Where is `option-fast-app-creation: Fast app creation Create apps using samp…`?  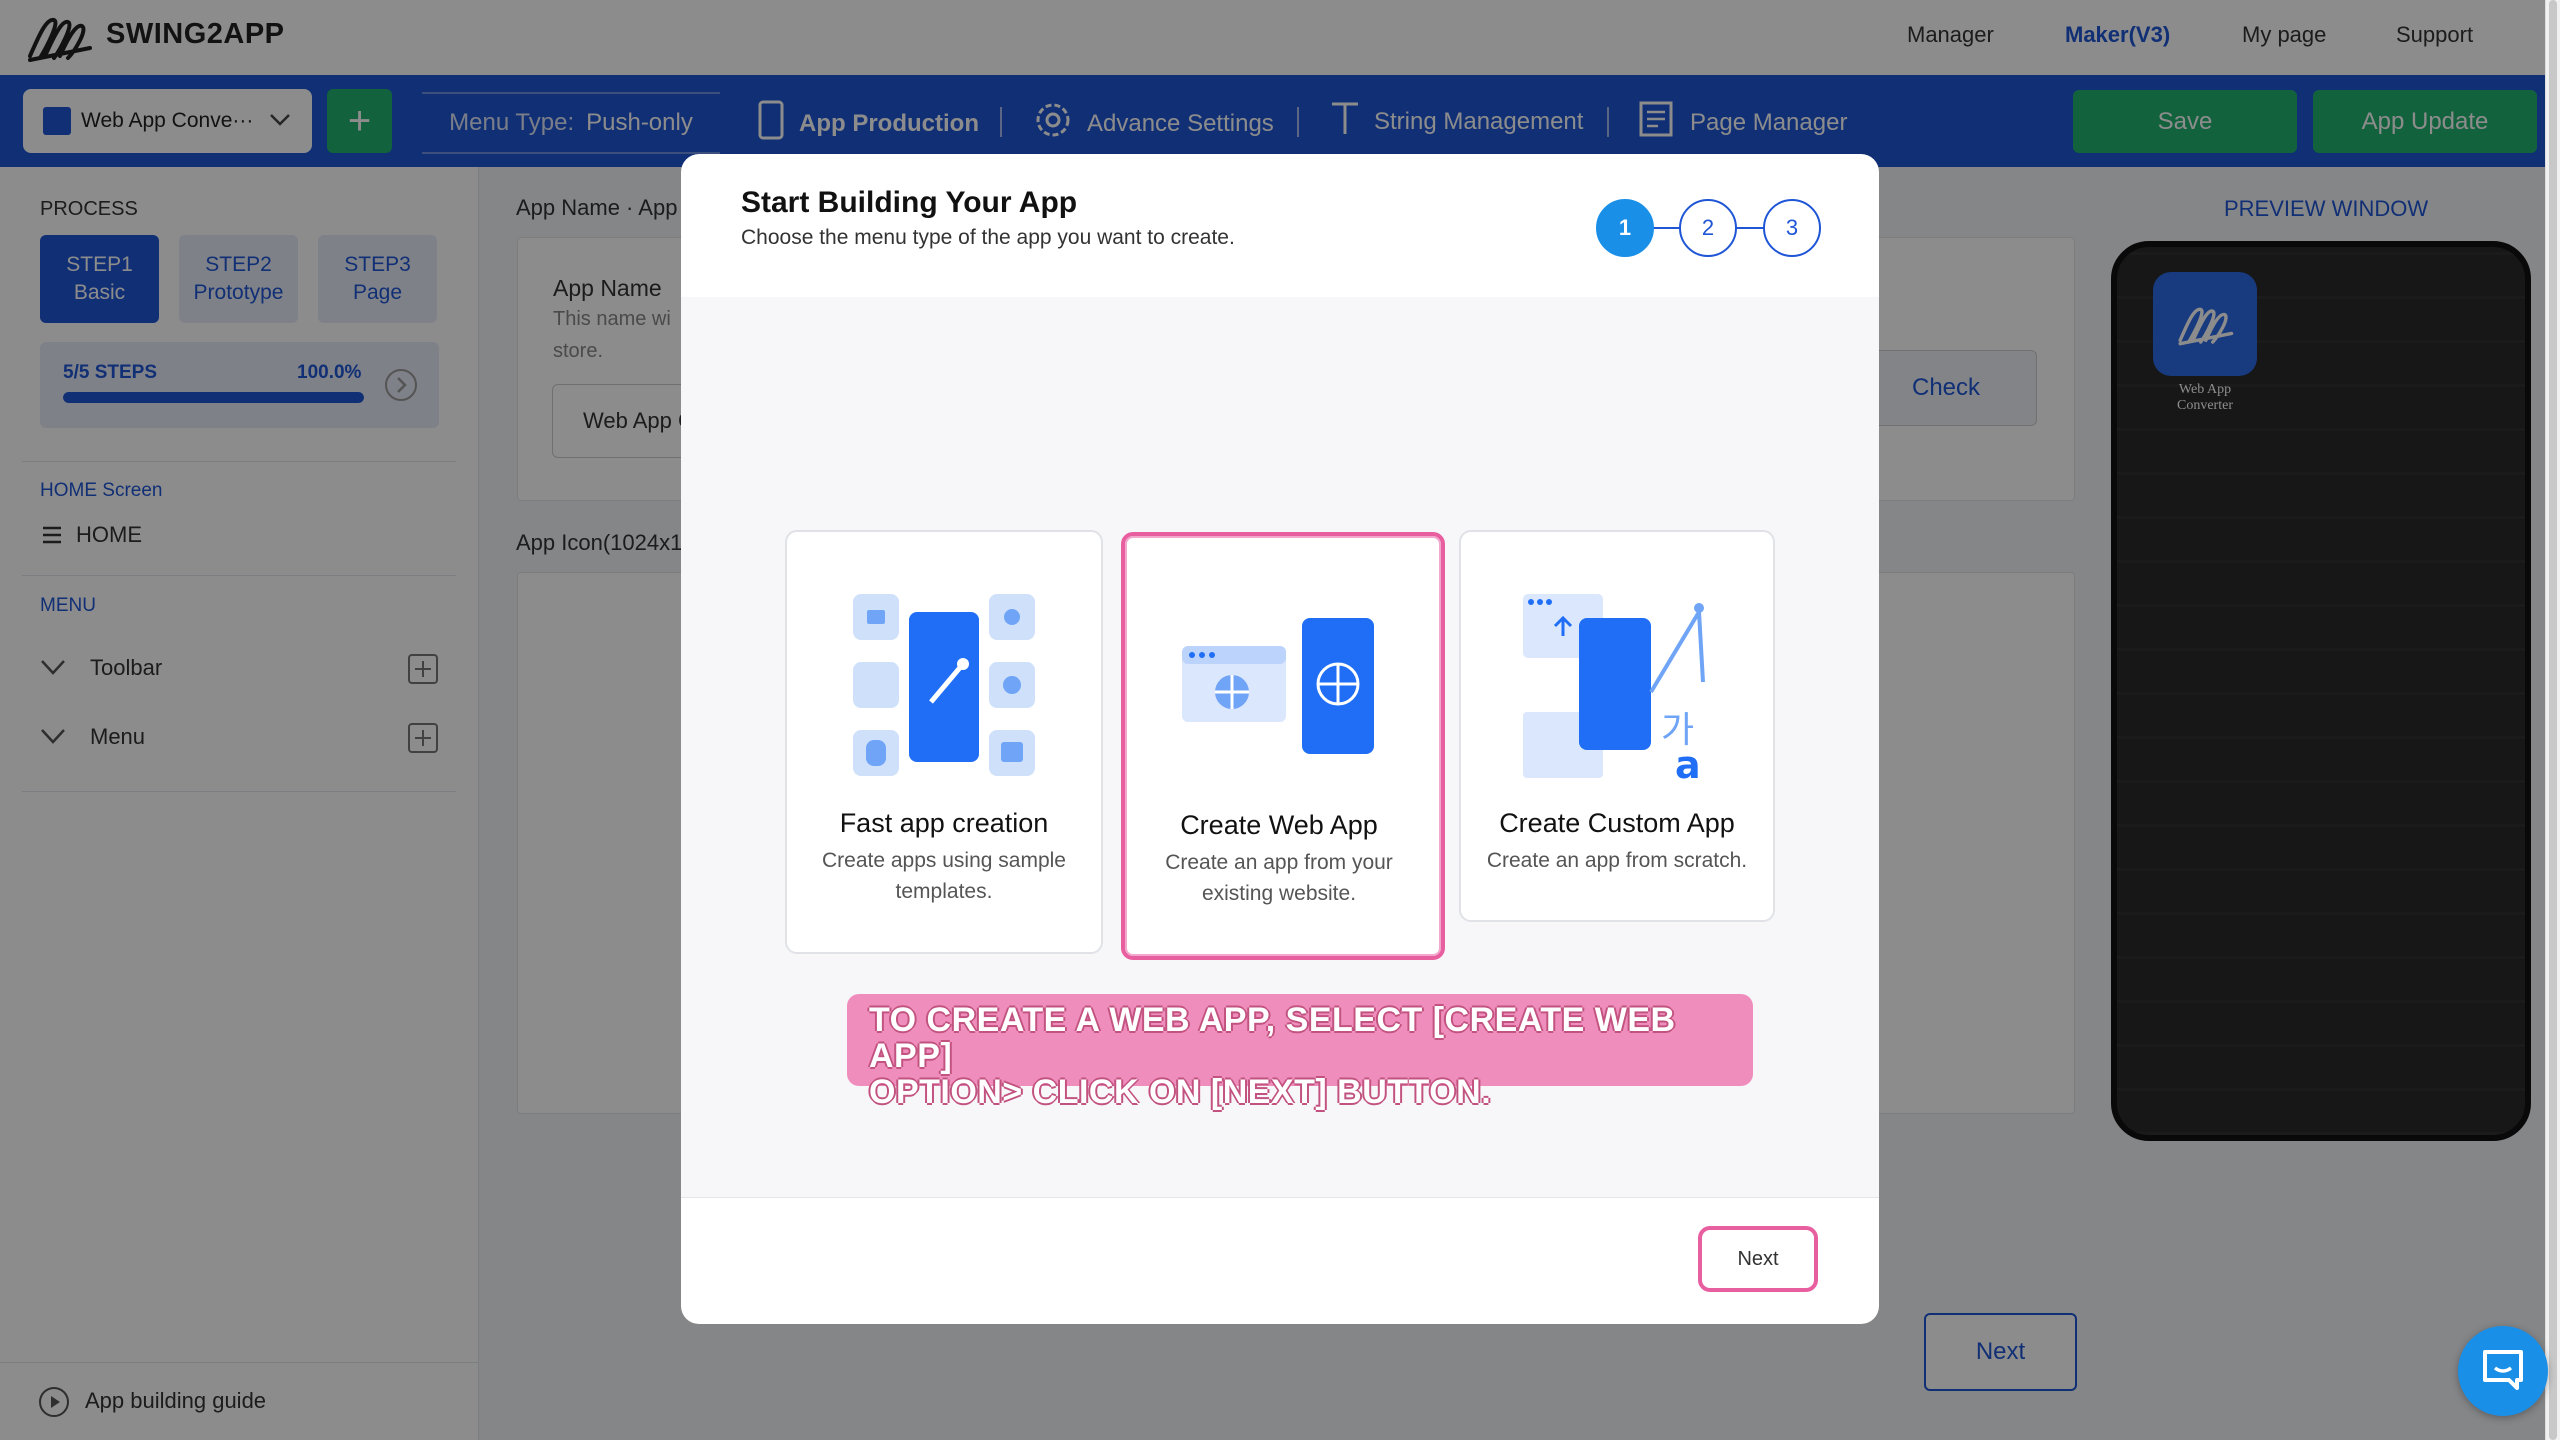 option-fast-app-creation: Fast app creation Create apps using samp… is located at coordinates (944, 742).